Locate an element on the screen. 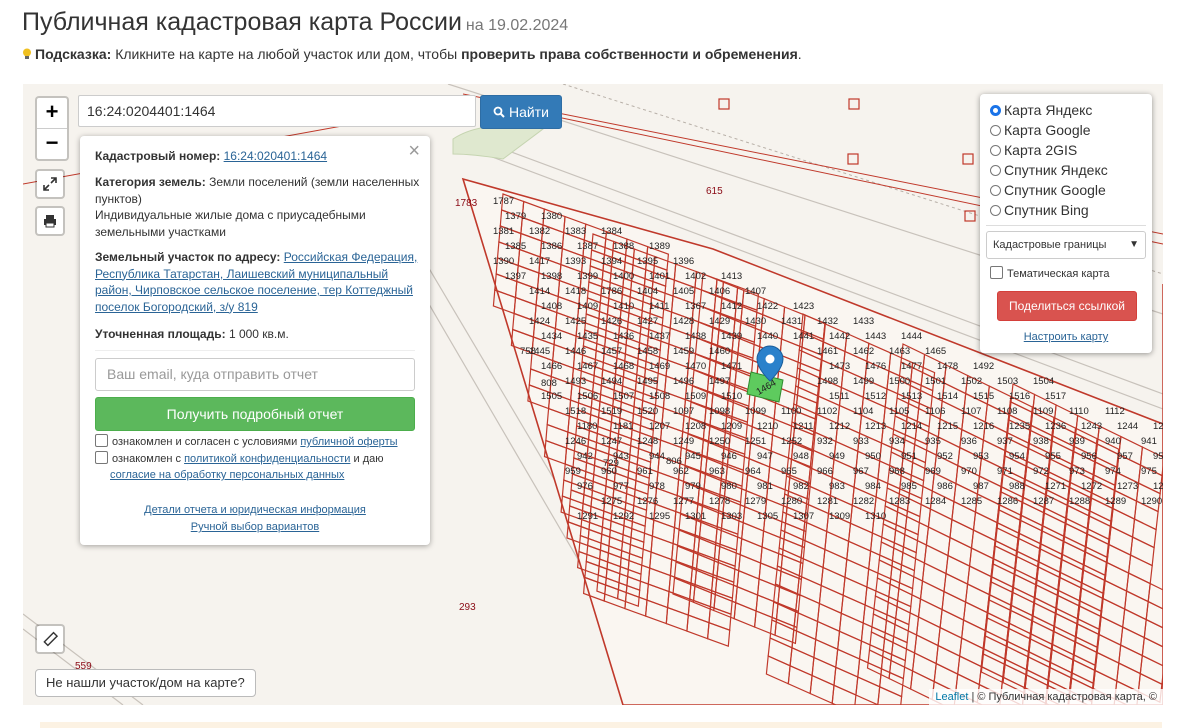 The image size is (1182, 728). parcel-label: 1389 is located at coordinates (659, 246).